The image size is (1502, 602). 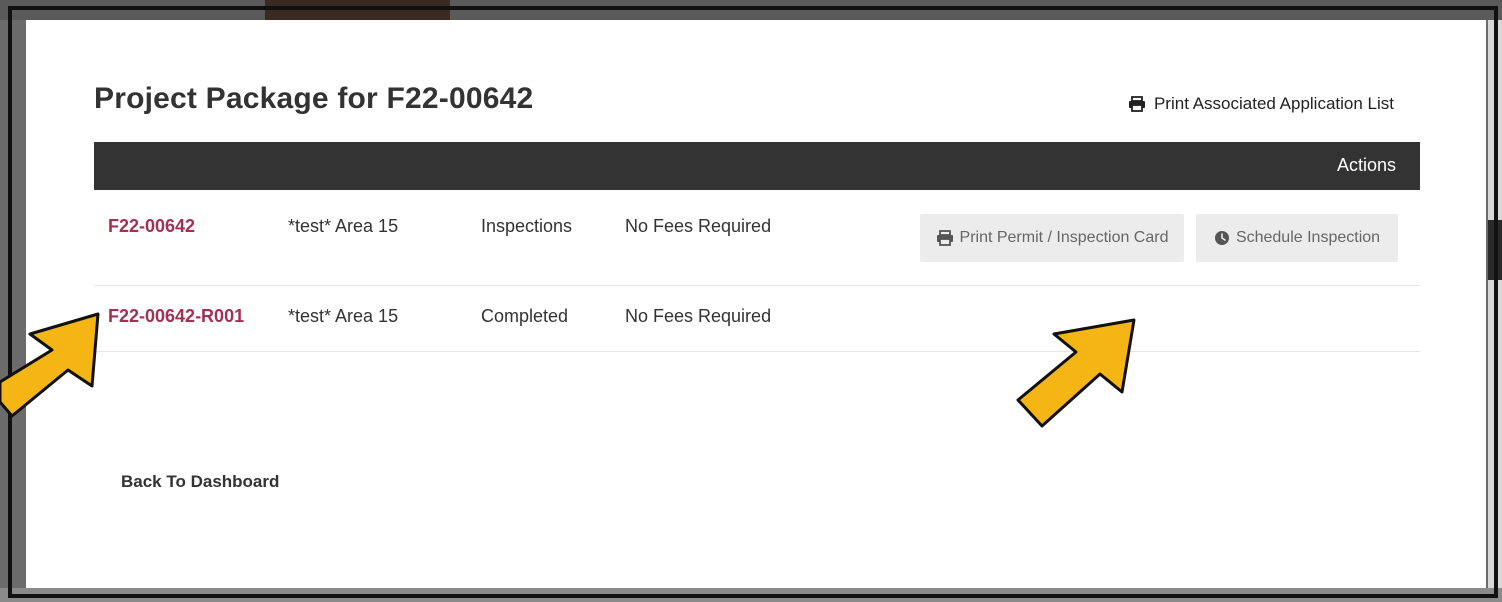 I want to click on print-permit-button: Print Permit / Inspection Card, so click(x=1052, y=238).